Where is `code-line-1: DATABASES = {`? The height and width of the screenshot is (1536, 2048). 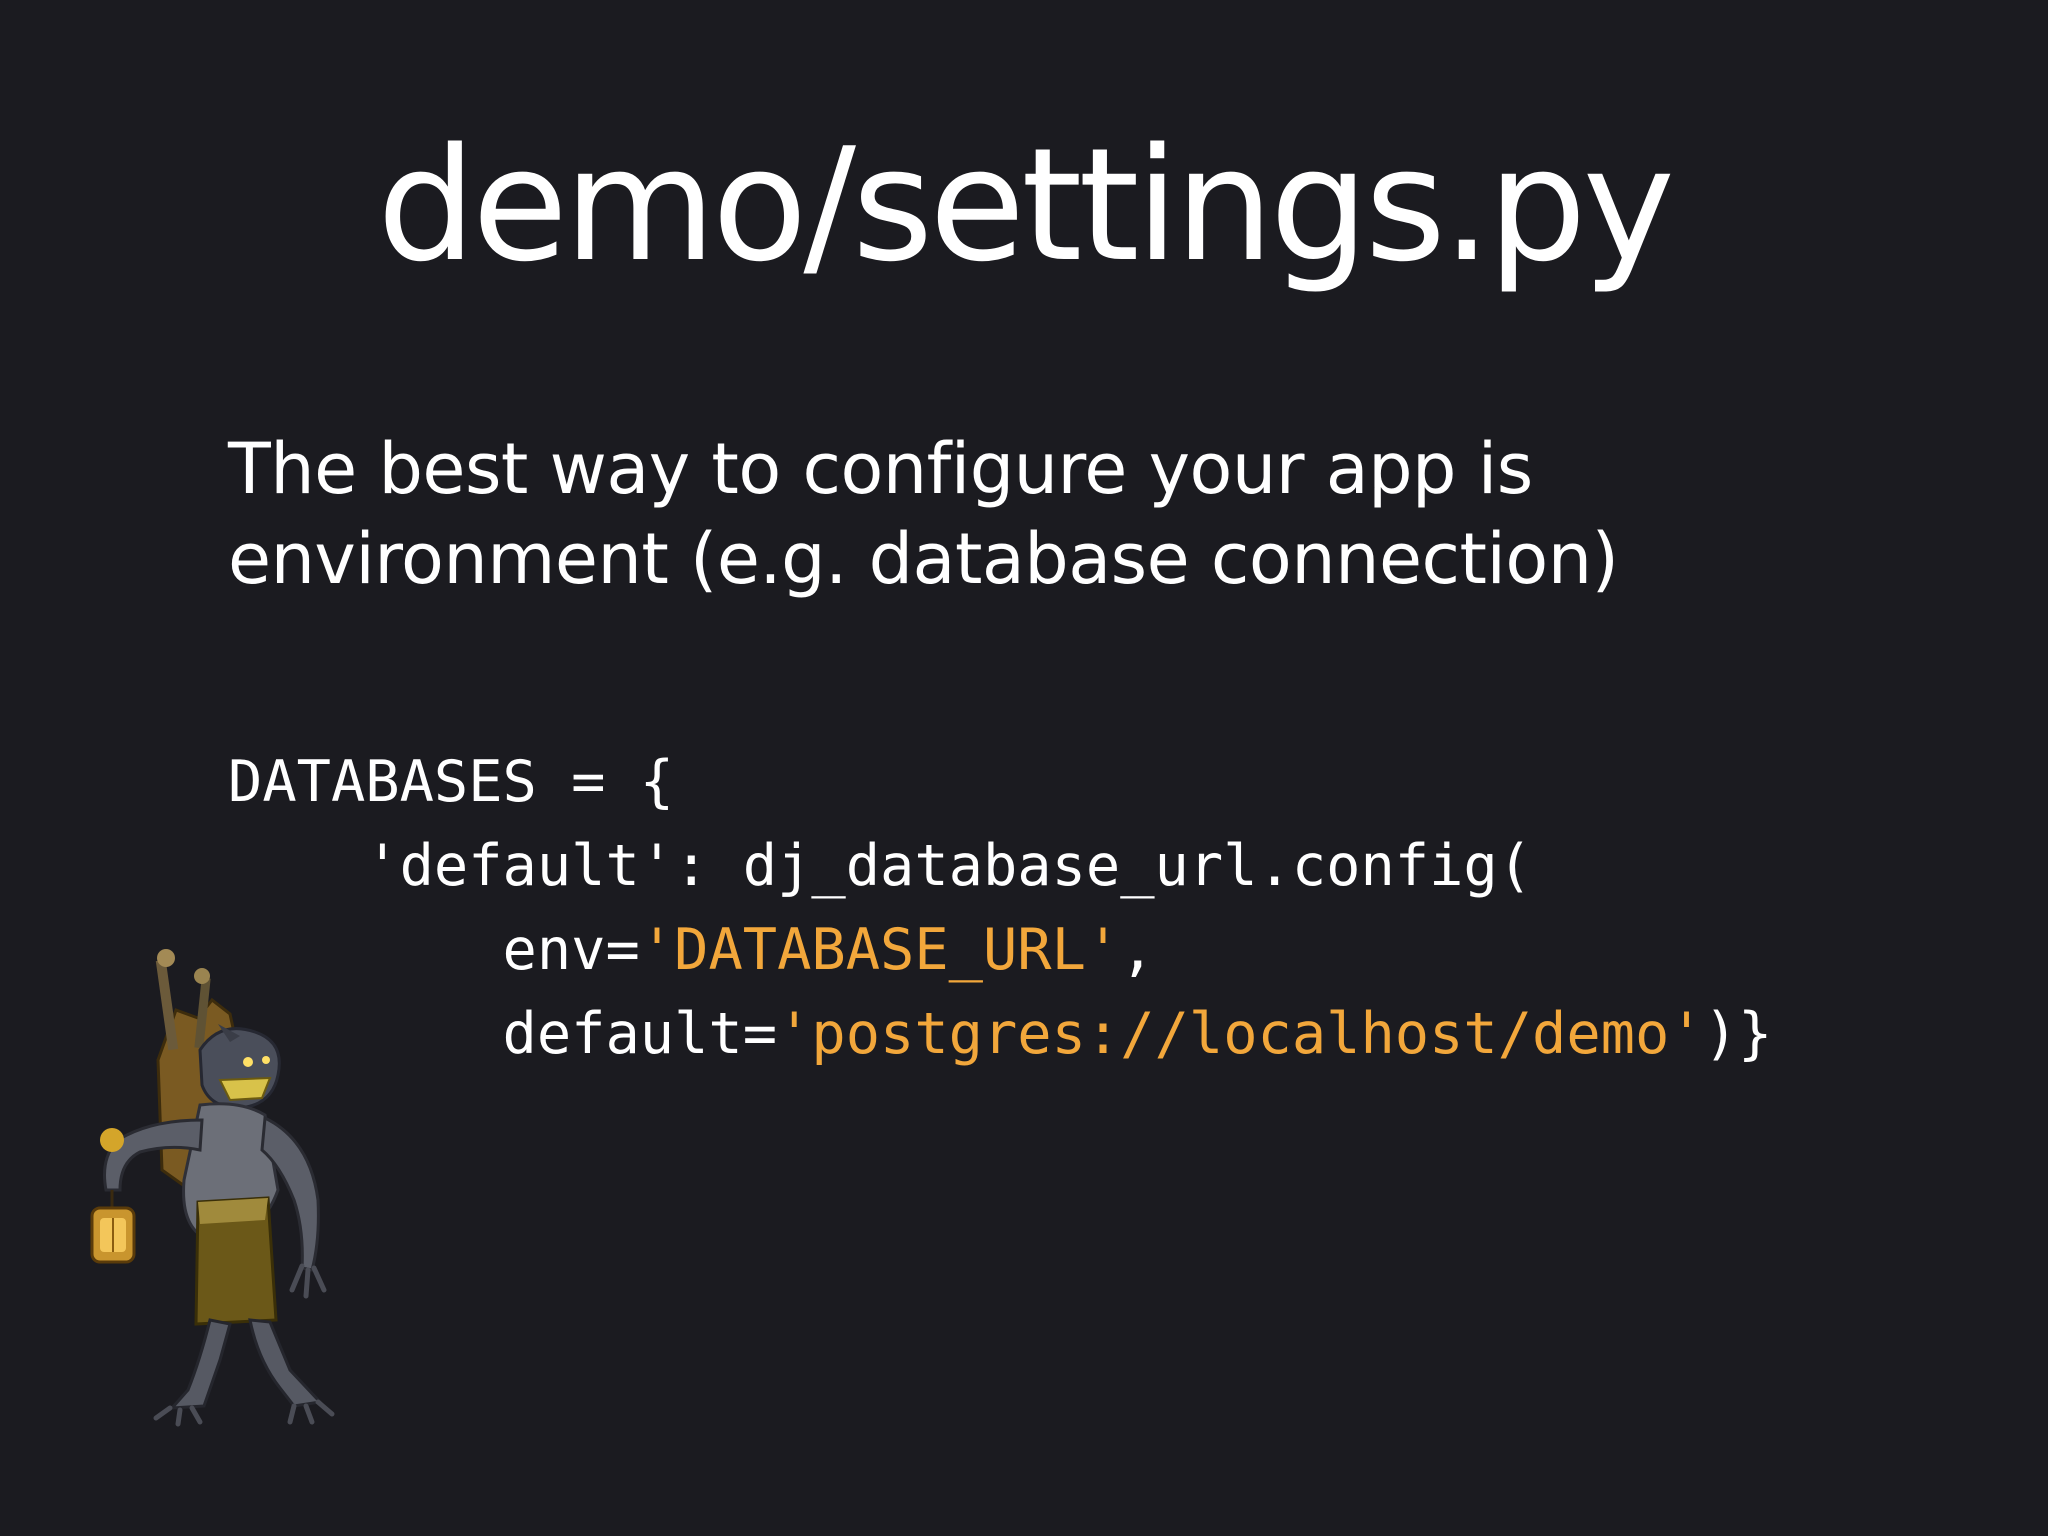
code-line-1: DATABASES = { is located at coordinates (451, 782).